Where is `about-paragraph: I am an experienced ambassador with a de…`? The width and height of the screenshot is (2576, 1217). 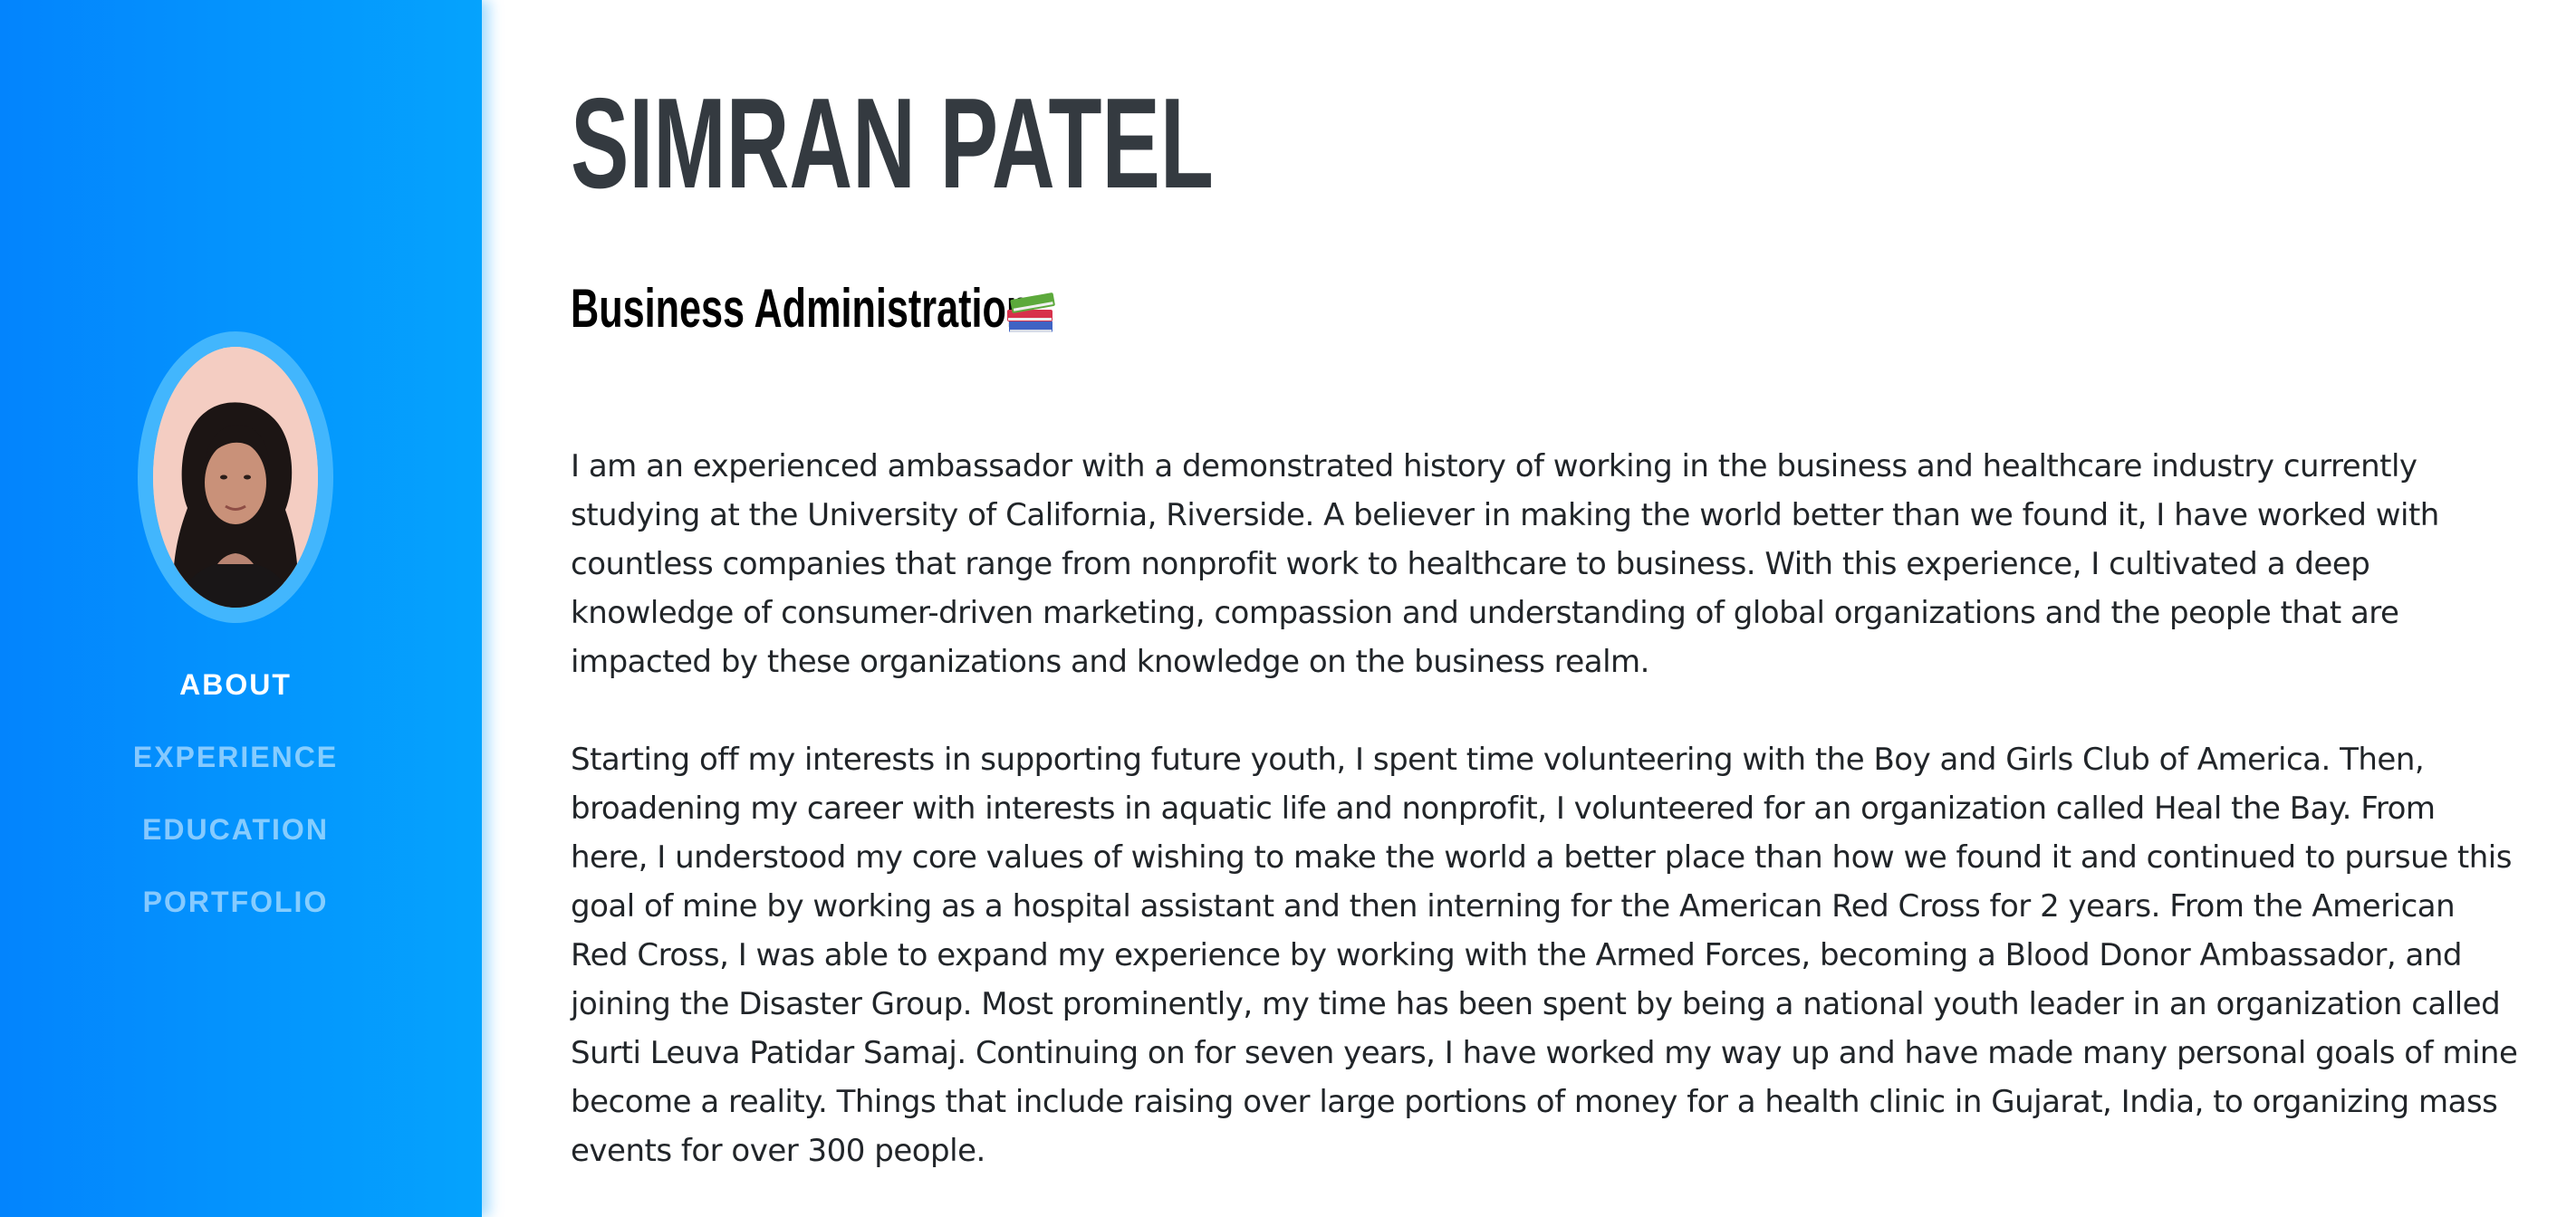
about-paragraph: I am an experienced ambassador with a de… is located at coordinates (1505, 564).